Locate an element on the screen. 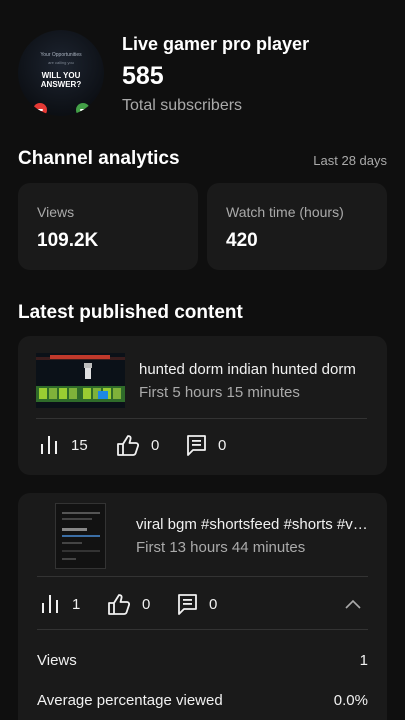 This screenshot has height=720, width=405. avatar-text-line1: Your Opportunities is located at coordinates (61, 55).